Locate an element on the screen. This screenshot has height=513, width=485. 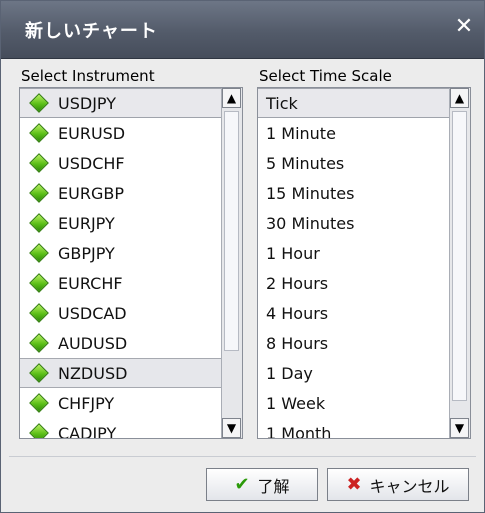
instrument-item: USDCAD is located at coordinates (121, 313).